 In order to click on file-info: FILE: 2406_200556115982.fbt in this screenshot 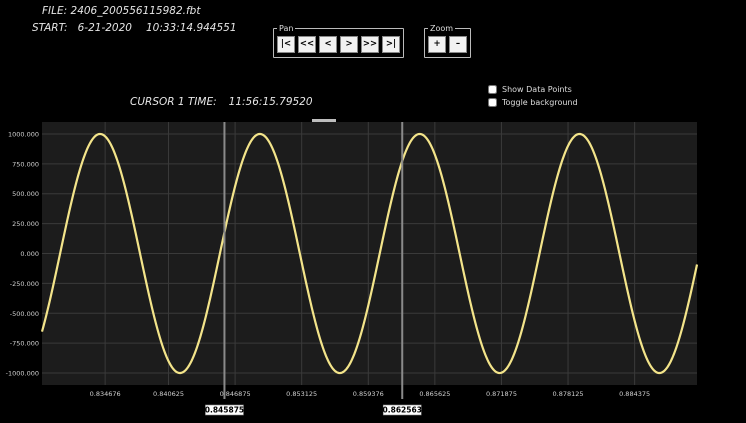, I will do `click(121, 11)`.